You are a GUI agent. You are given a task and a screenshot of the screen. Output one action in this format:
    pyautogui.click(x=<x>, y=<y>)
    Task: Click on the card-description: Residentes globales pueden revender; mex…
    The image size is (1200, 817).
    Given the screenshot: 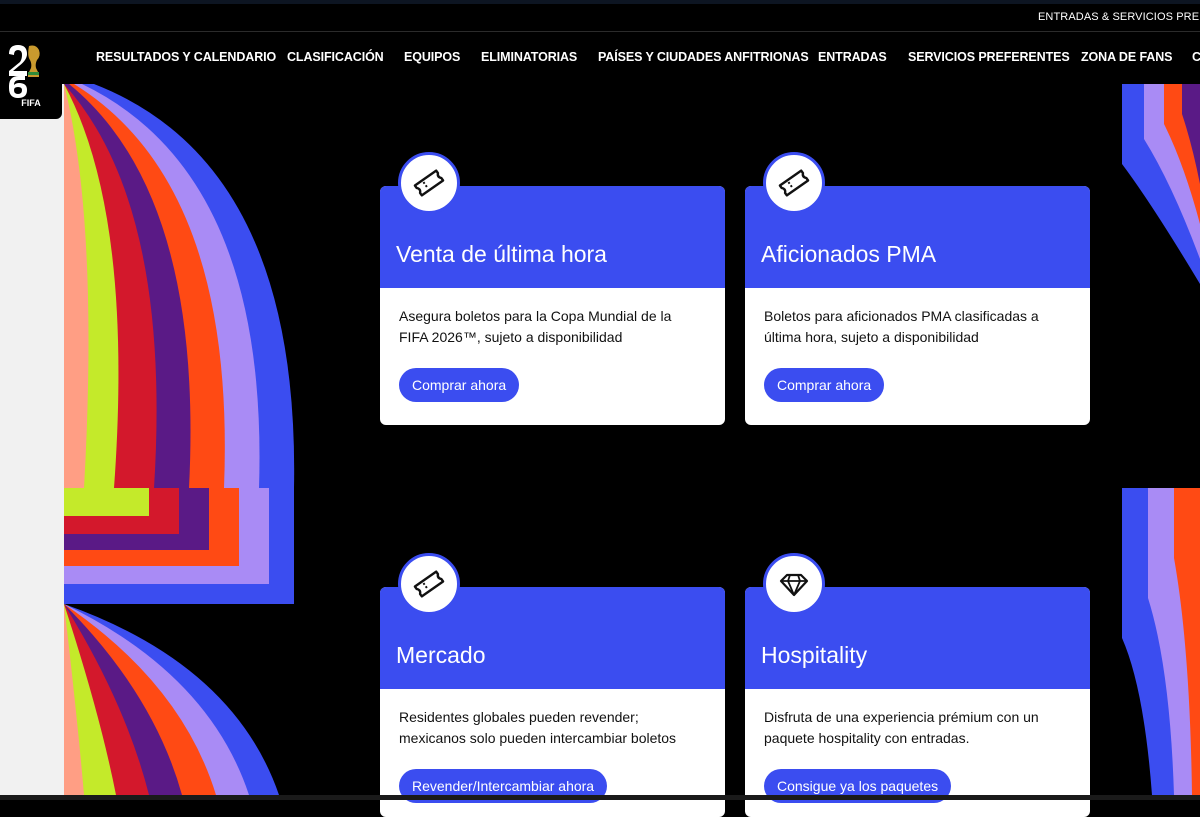 What is the action you would take?
    pyautogui.click(x=538, y=727)
    